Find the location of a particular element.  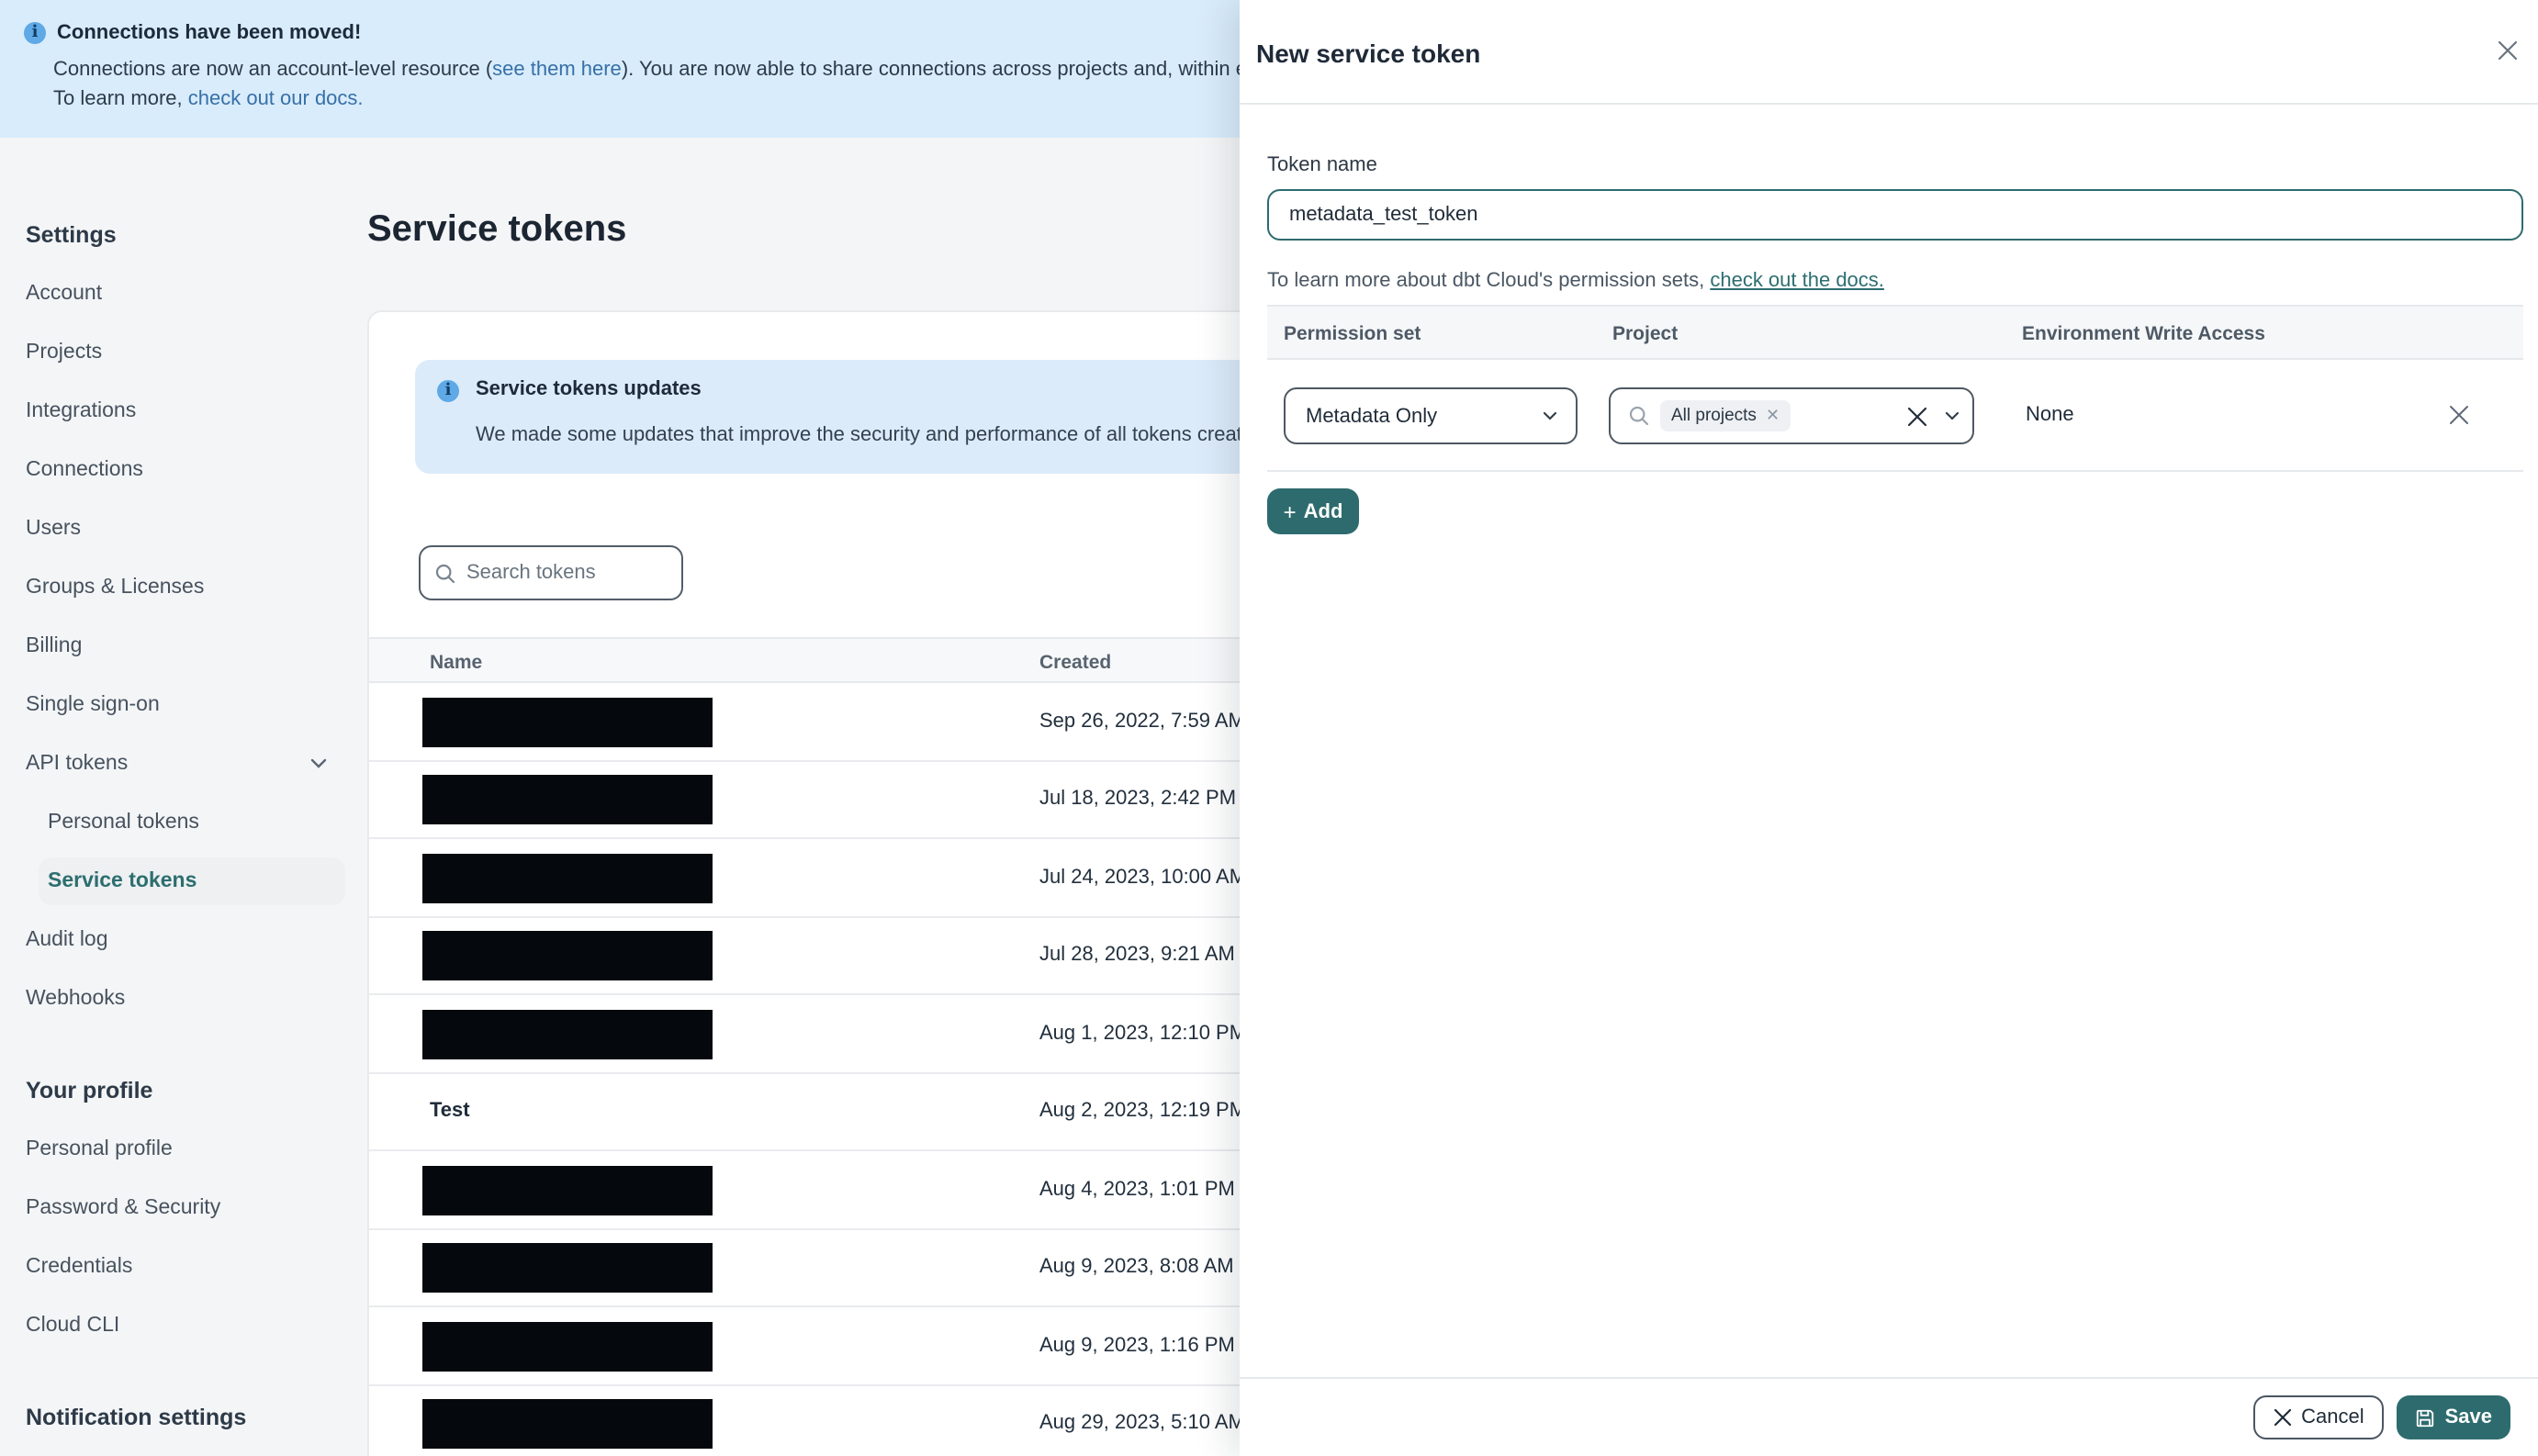

sidebar-item-integrations: Integrations is located at coordinates (197, 411).